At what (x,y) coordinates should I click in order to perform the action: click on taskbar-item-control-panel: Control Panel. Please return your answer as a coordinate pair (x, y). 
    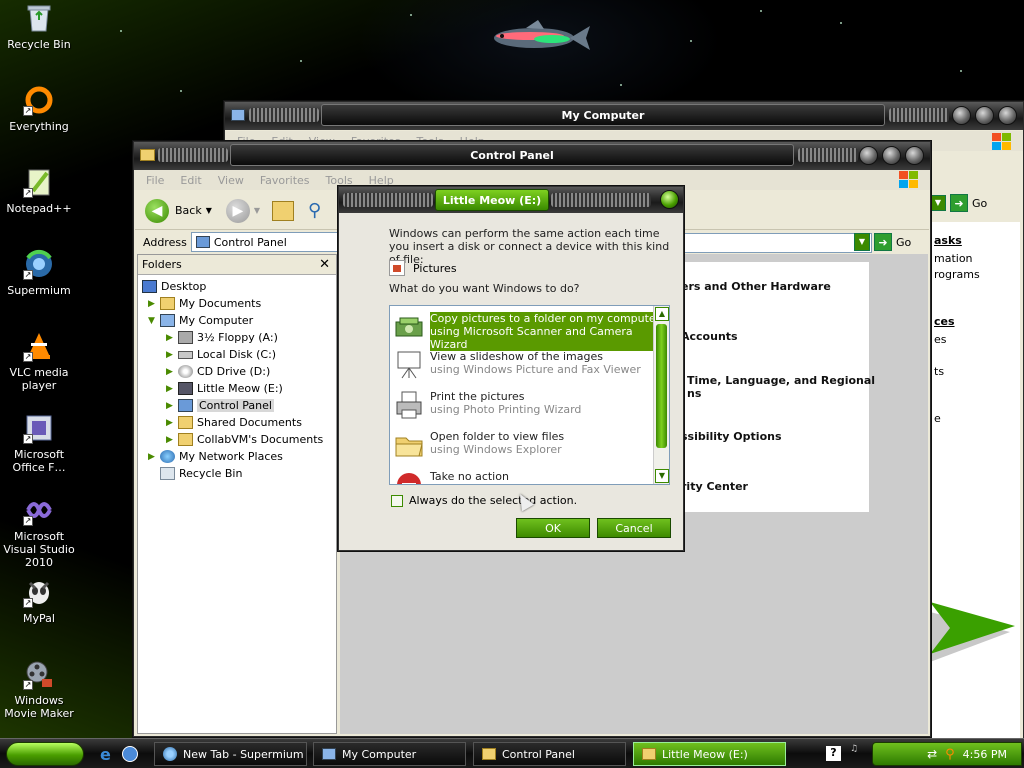
    Looking at the image, I should click on (549, 754).